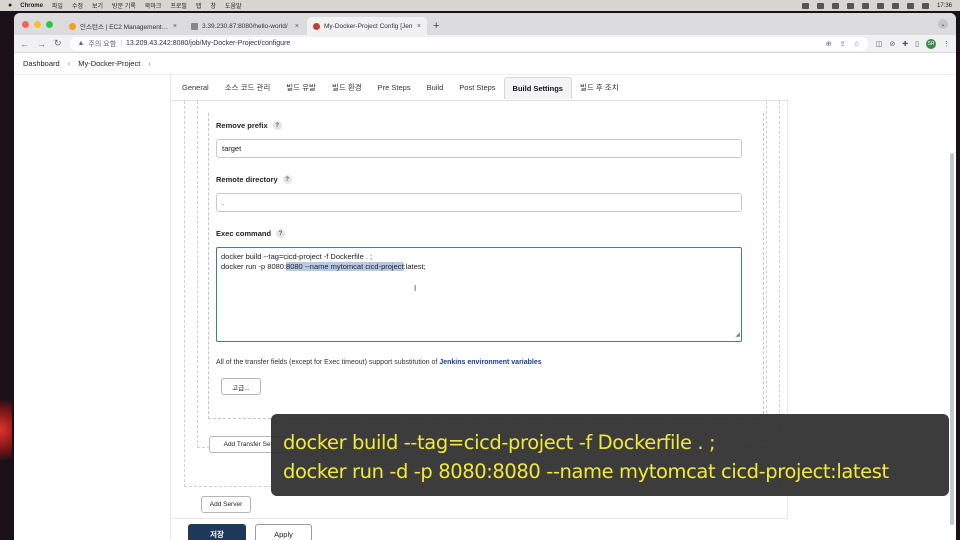 The image size is (960, 540). What do you see at coordinates (244, 233) in the screenshot?
I see `exec-command-label-text: Exec command` at bounding box center [244, 233].